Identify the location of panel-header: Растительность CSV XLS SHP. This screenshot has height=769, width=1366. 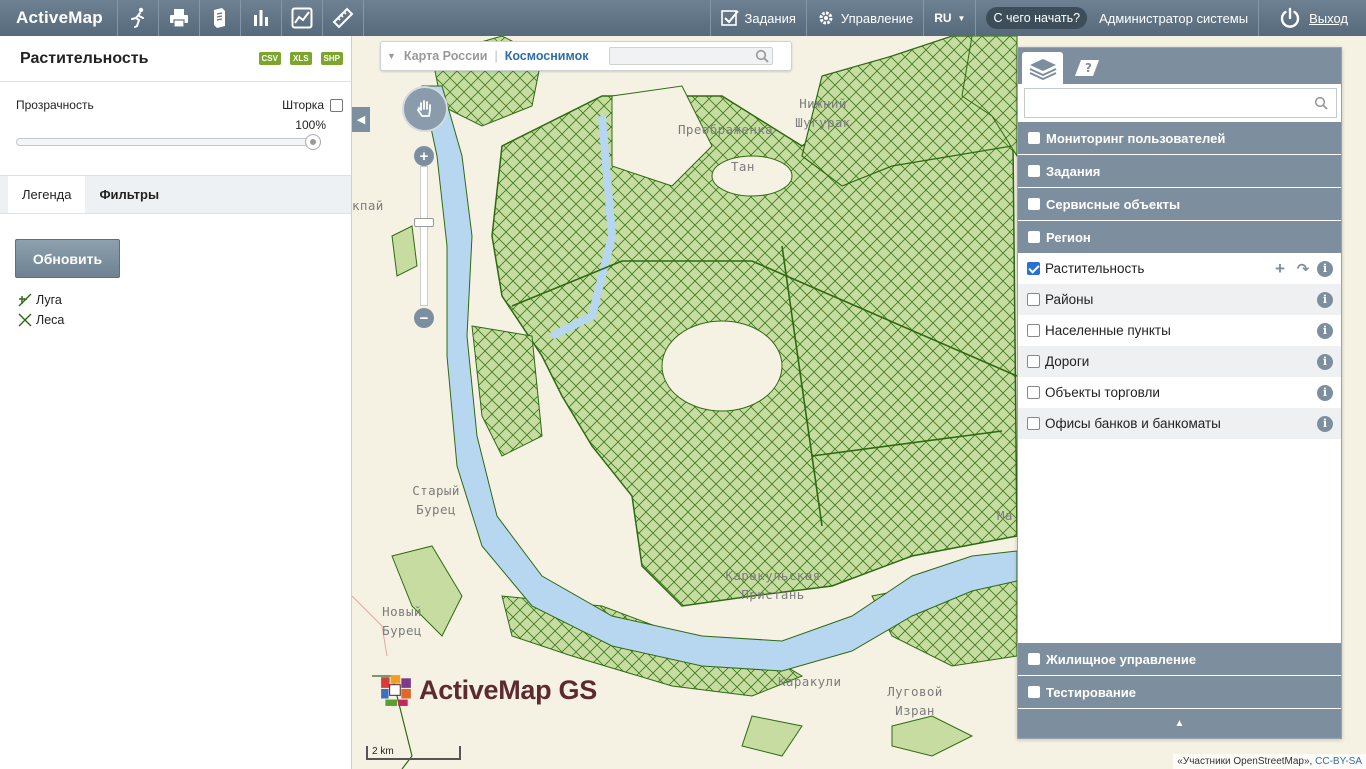
(175, 59).